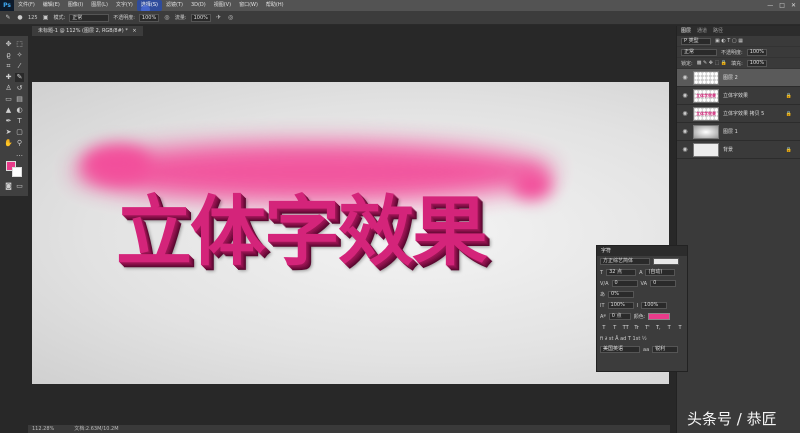 The image size is (800, 433). I want to click on tab-channels: 通道, so click(702, 31).